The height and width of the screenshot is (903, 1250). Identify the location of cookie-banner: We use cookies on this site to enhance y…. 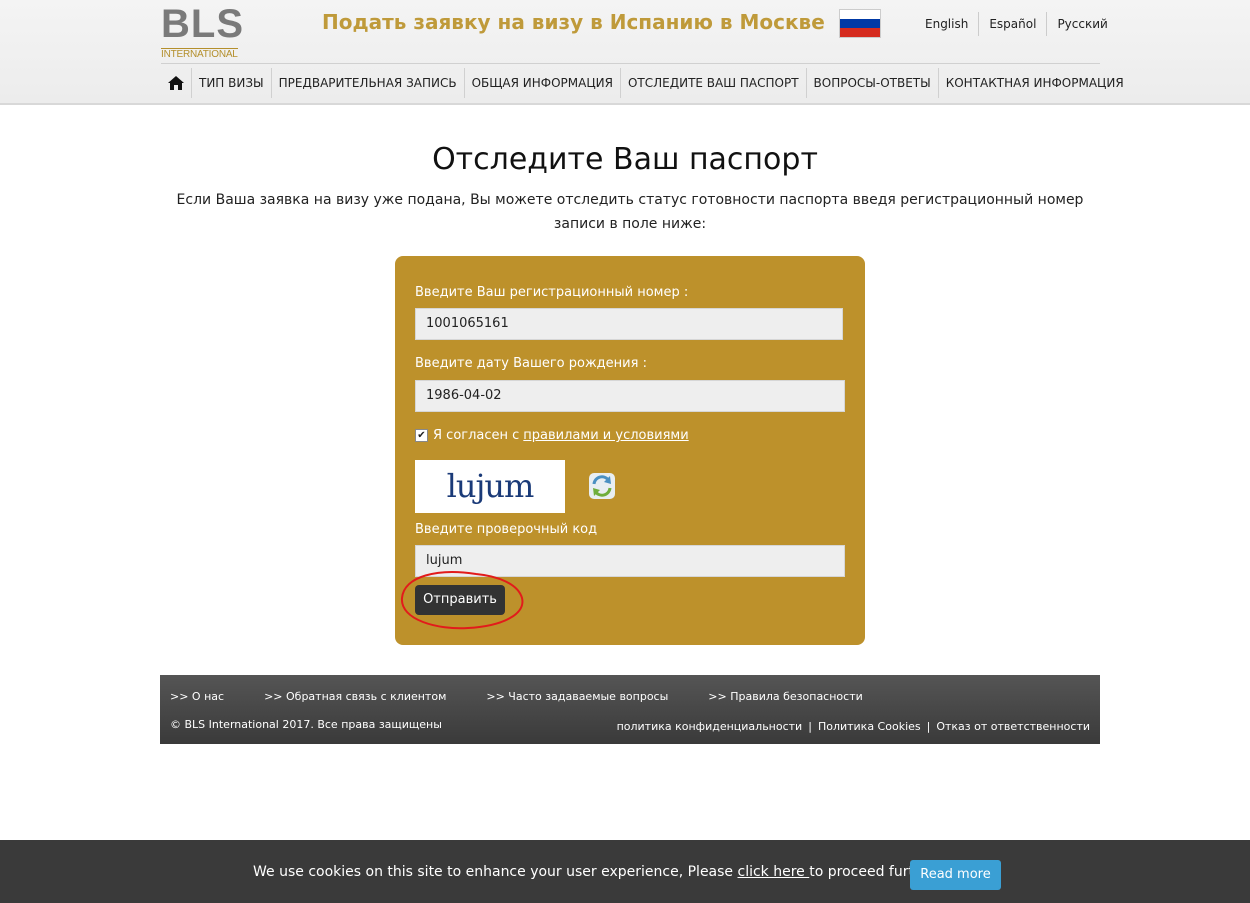
(625, 871).